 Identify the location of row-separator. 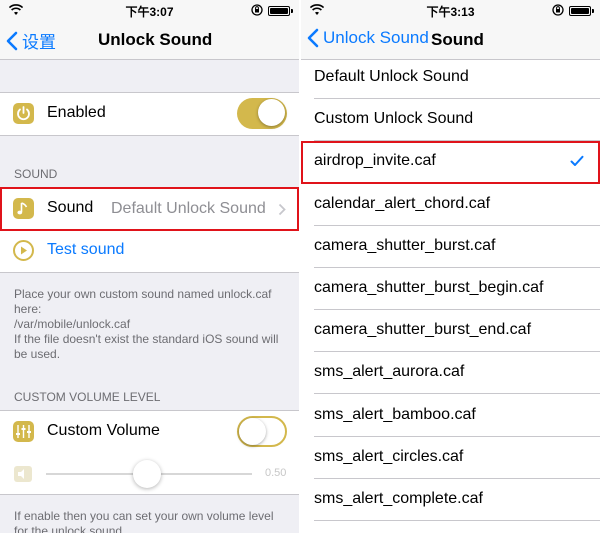
(457, 520).